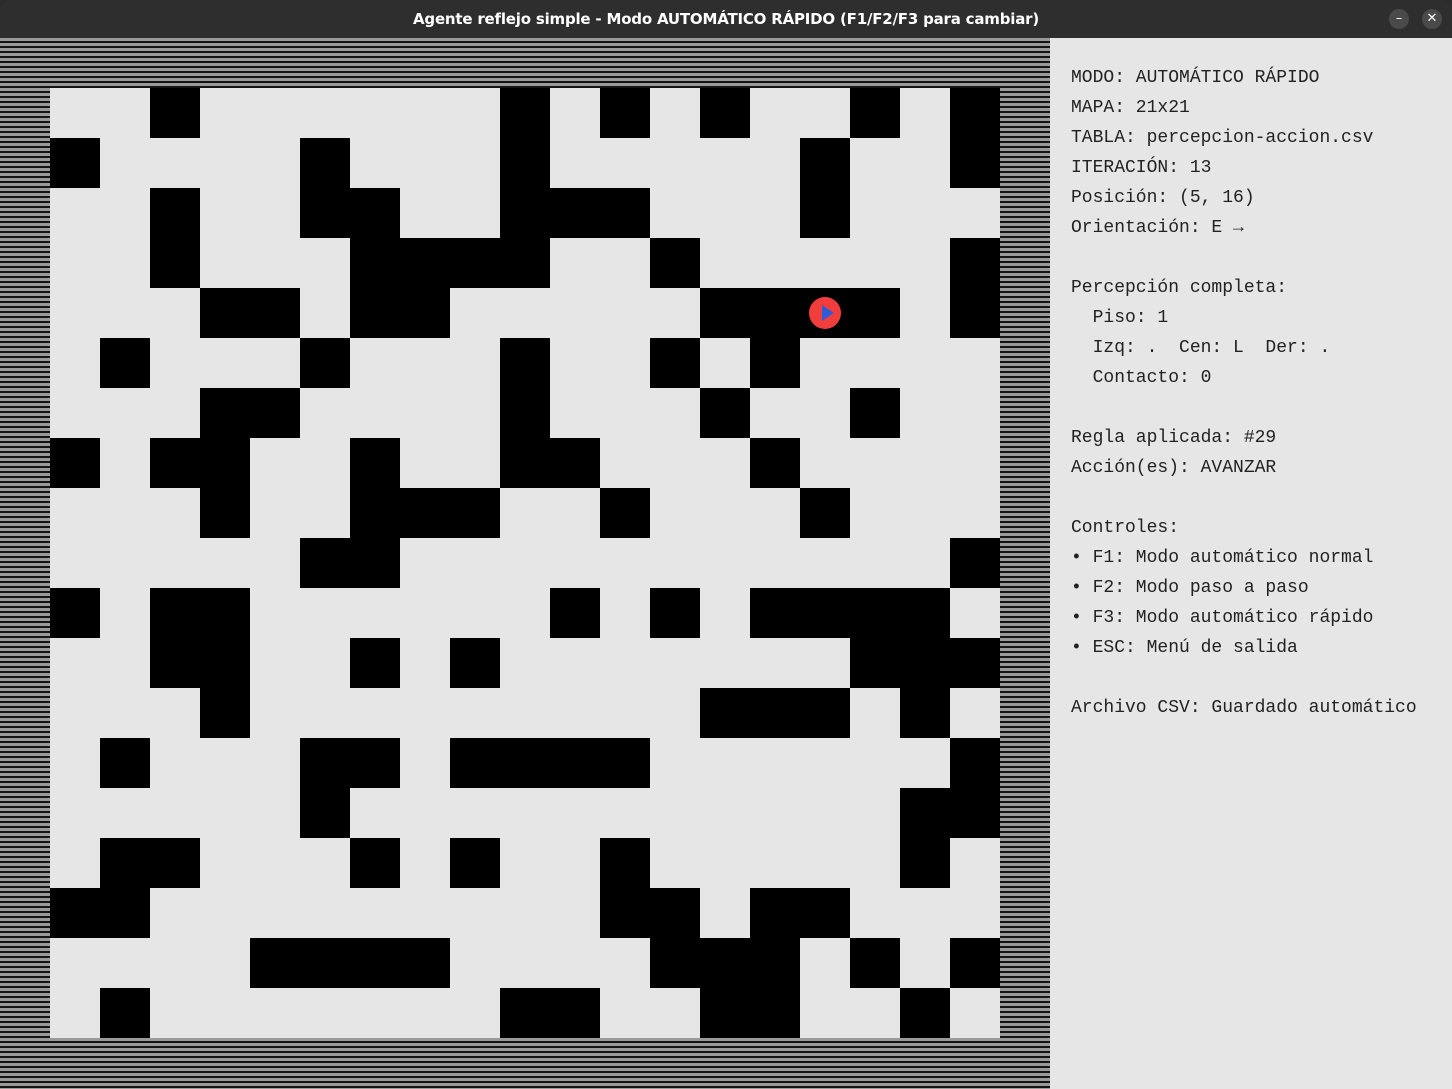 This screenshot has width=1452, height=1089. What do you see at coordinates (1399, 19) in the screenshot?
I see `minimize-button: –` at bounding box center [1399, 19].